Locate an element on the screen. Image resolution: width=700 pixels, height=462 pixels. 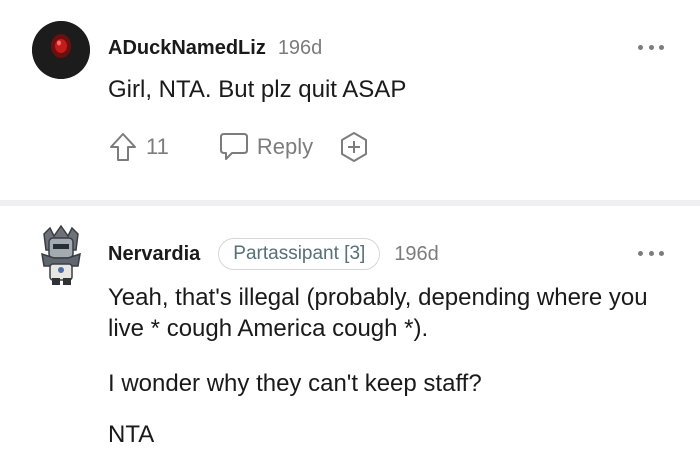
upvote-arrow-icon is located at coordinates (123, 147).